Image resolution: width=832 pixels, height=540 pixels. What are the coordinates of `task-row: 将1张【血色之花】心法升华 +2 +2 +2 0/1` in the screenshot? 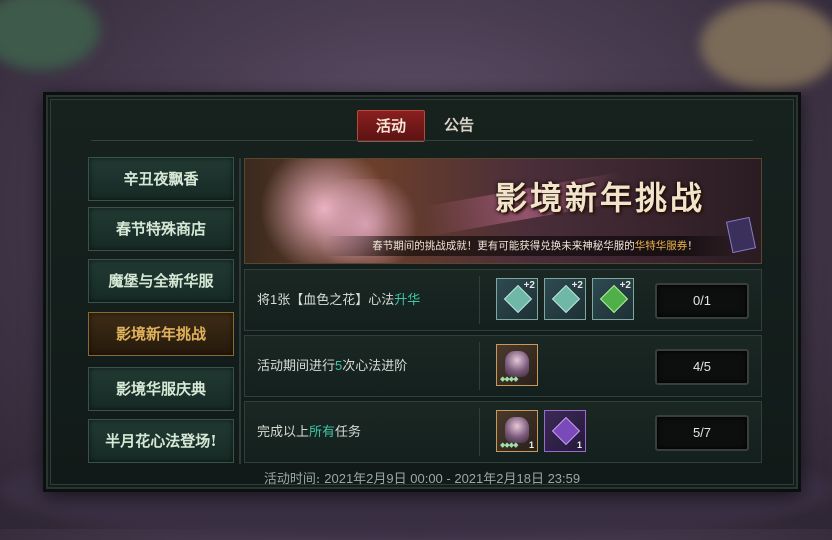 It's located at (503, 300).